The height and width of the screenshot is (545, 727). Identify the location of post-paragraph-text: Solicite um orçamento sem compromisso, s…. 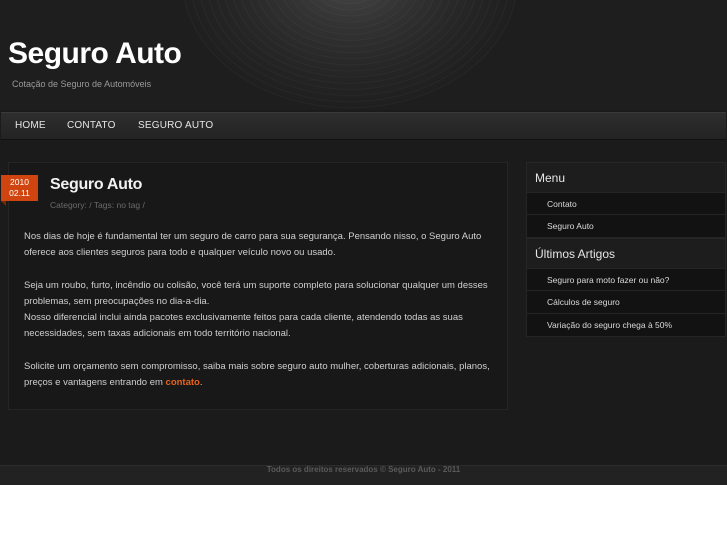
(257, 374).